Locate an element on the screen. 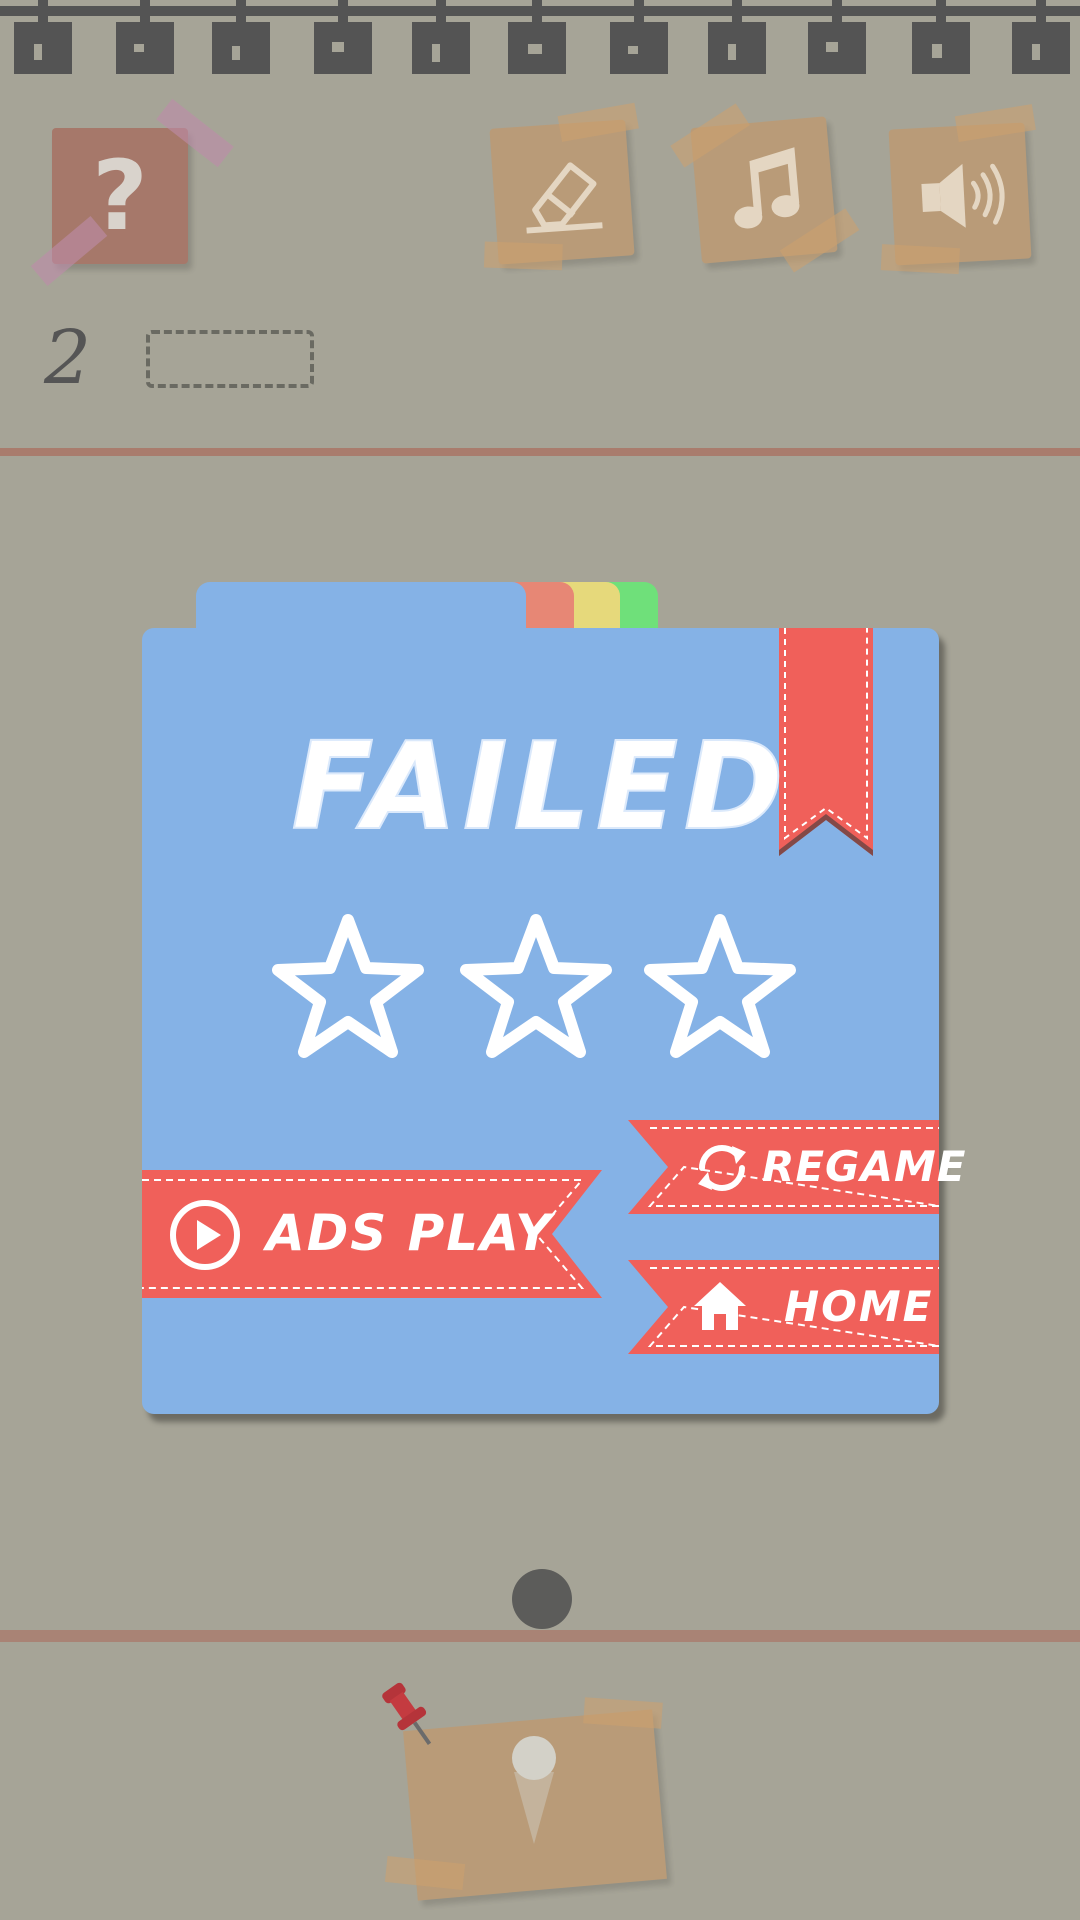 The height and width of the screenshot is (1920, 1080). eraser-button is located at coordinates (561, 186).